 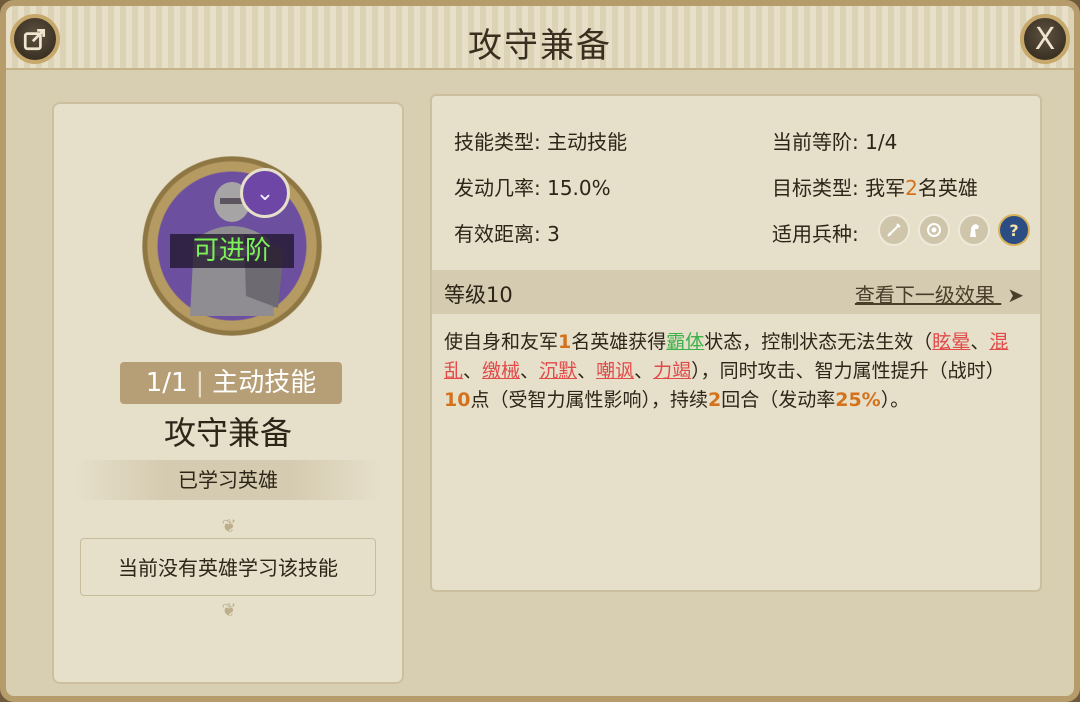 What do you see at coordinates (924, 295) in the screenshot?
I see `next-level-link-text: 查看下一级效果` at bounding box center [924, 295].